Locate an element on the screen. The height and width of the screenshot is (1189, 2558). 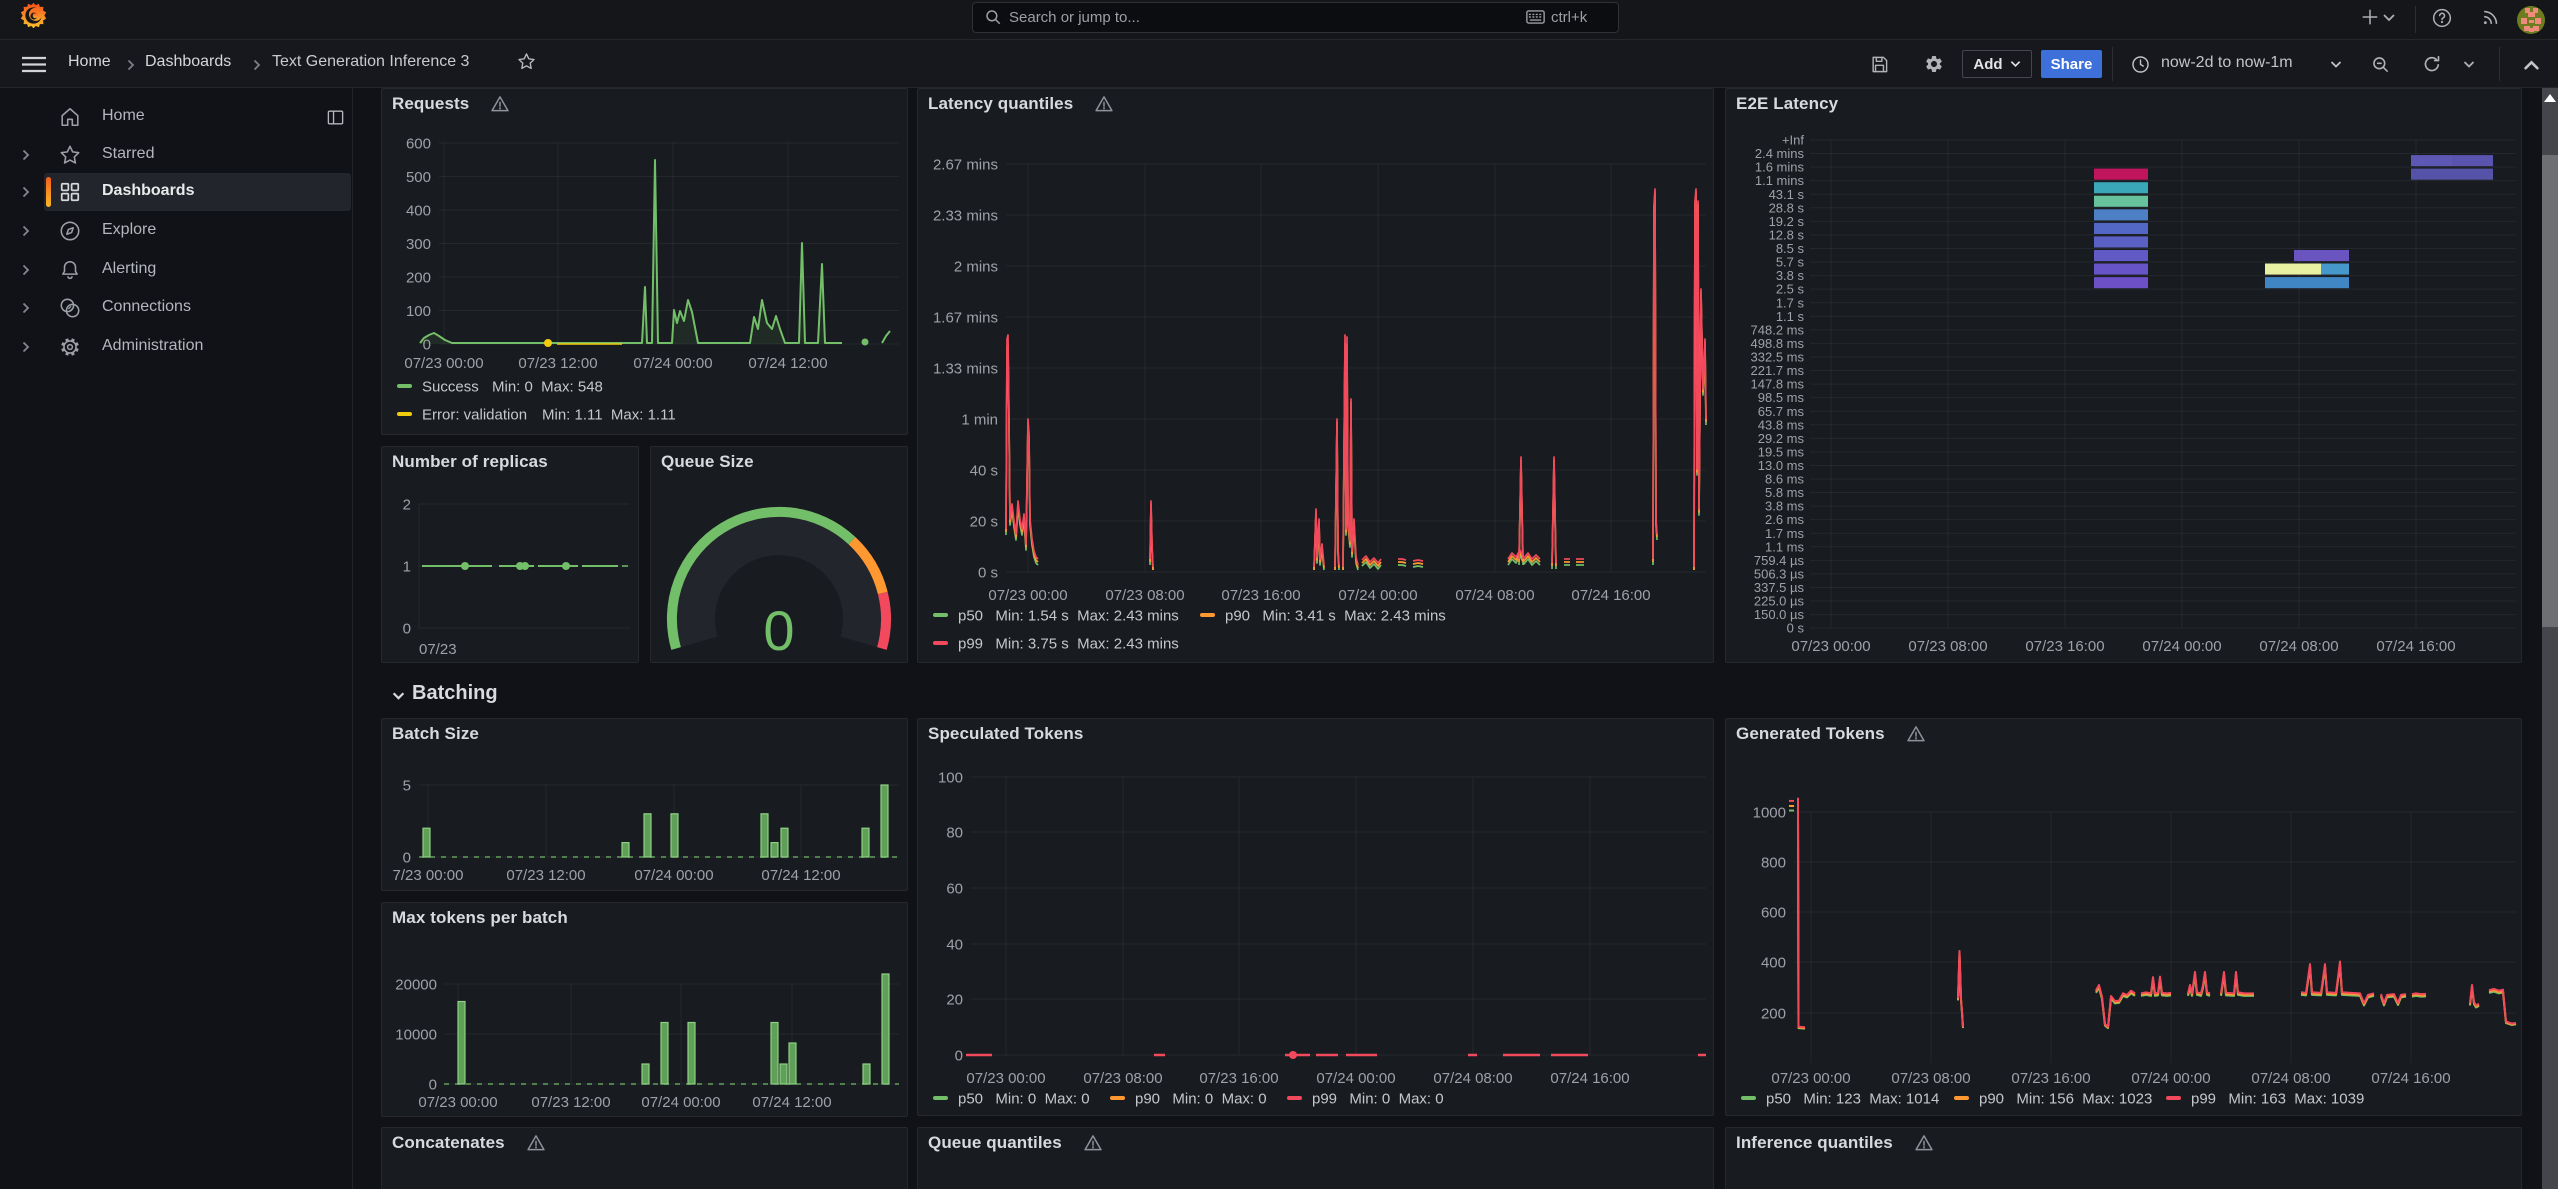
svg-text: Min: 123 Max: 1014 is located at coordinates (1871, 1098).